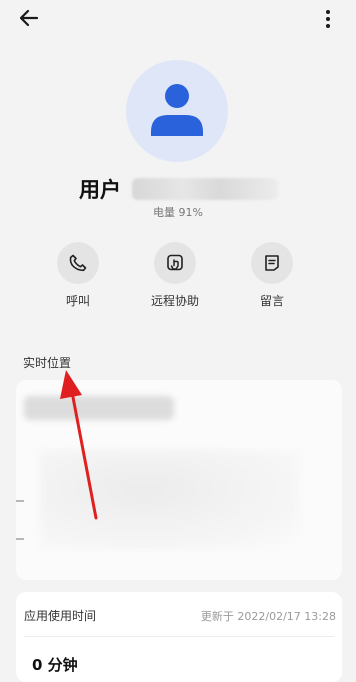 This screenshot has width=356, height=682. I want to click on call-label: 呼叫, so click(77, 301).